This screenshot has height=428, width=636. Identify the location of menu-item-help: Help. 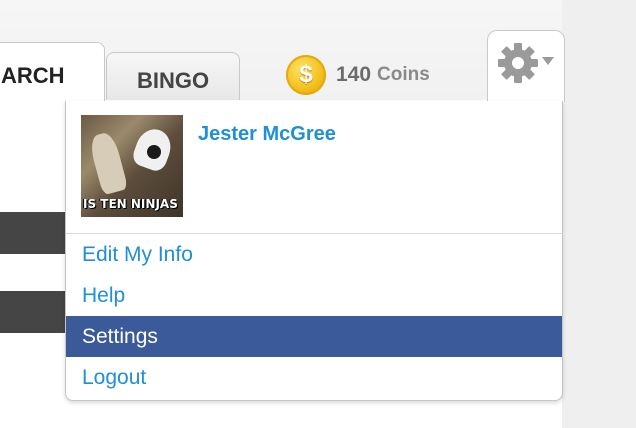
(314, 295).